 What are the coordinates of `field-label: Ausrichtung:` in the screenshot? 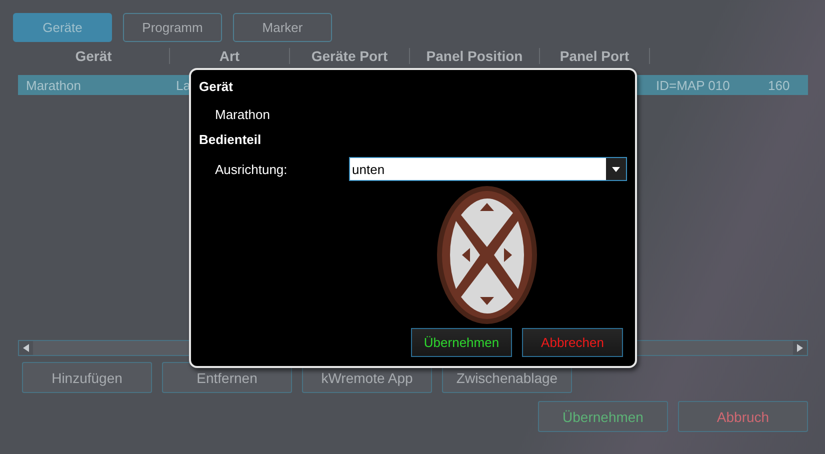 It's located at (251, 169).